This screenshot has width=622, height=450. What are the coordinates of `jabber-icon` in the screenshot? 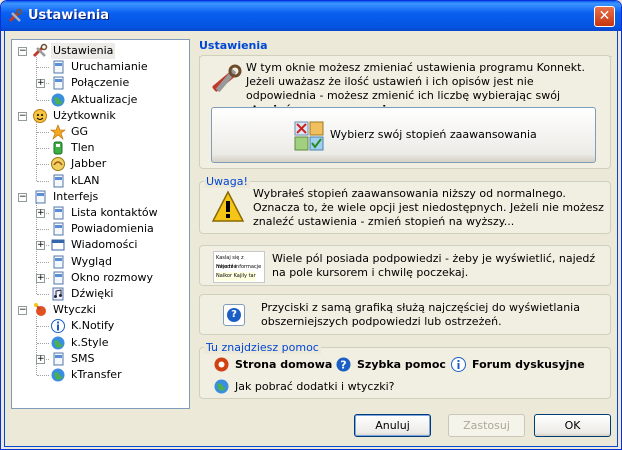 It's located at (58, 164).